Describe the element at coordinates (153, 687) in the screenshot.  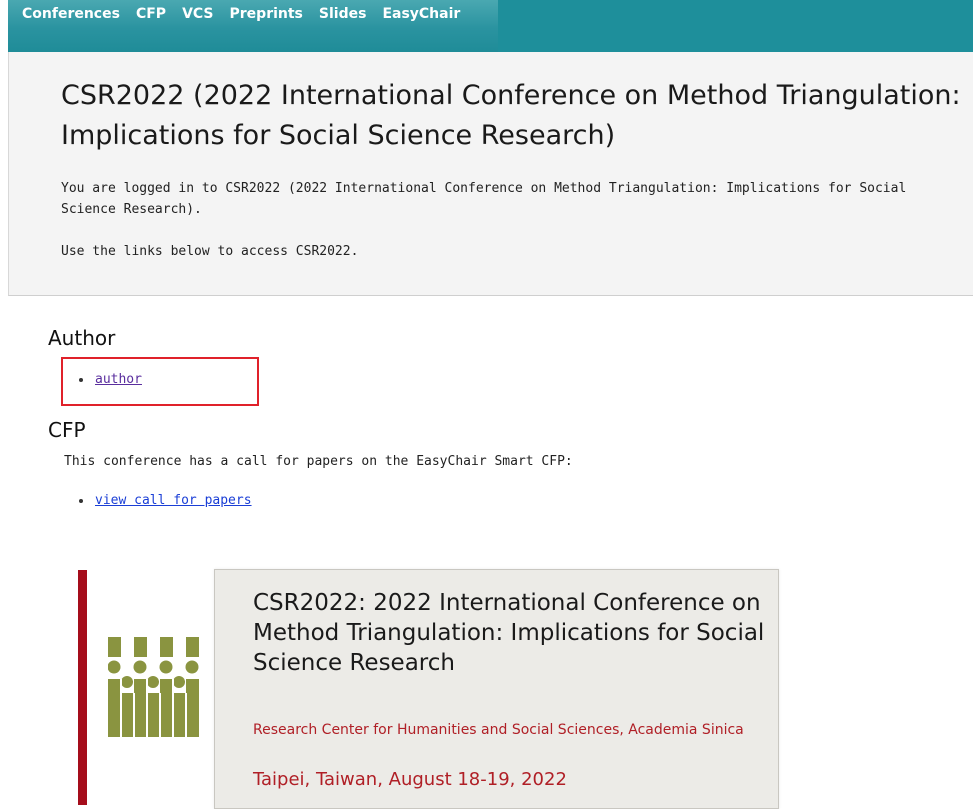
I see `academia-sinica-logo-icon` at that location.